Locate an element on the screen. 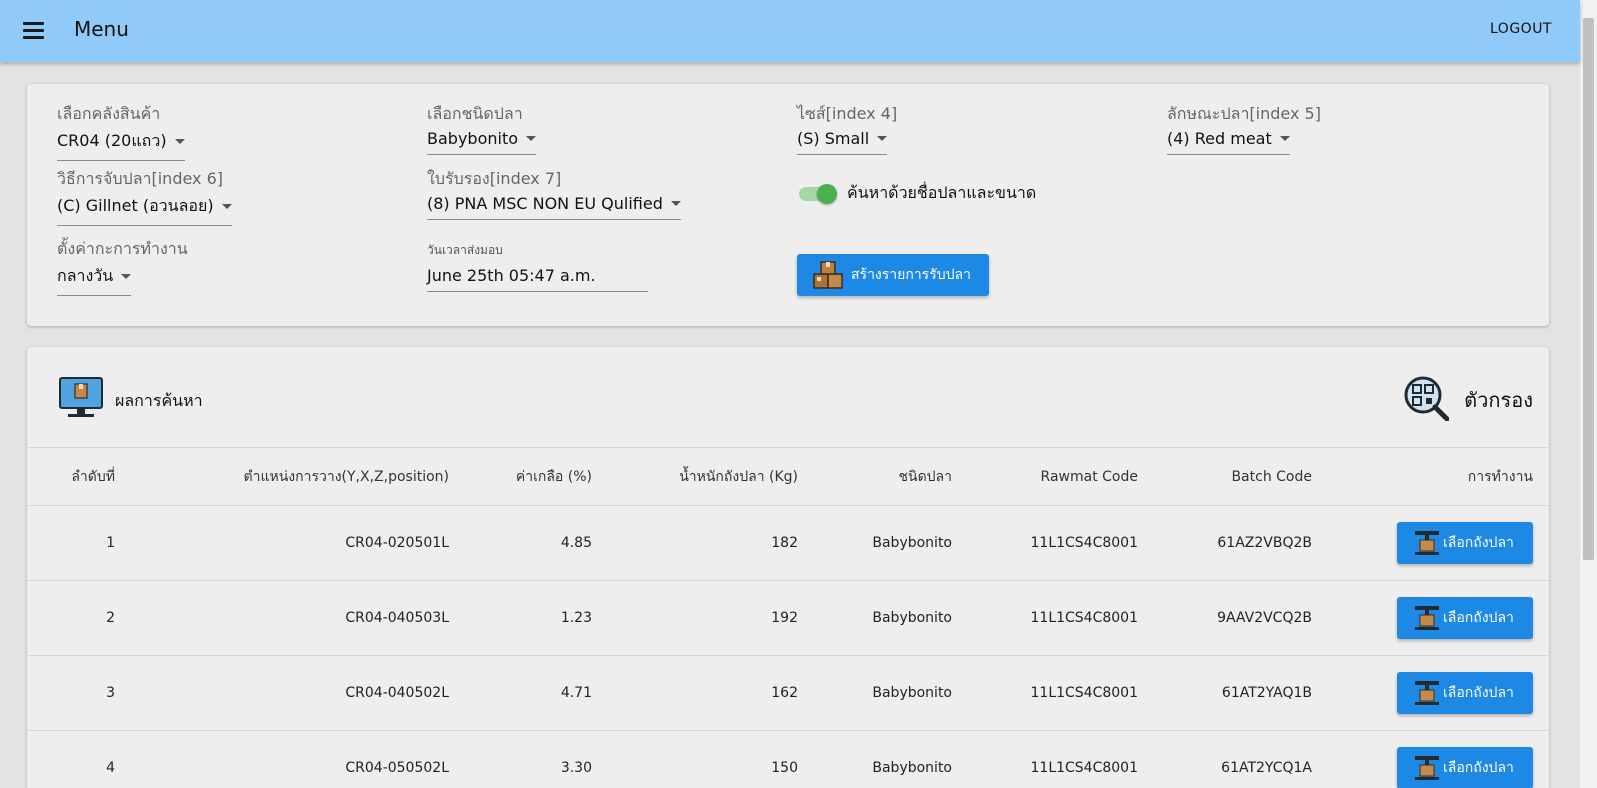 The image size is (1597, 788). cell-salt: 4.85 is located at coordinates (536, 543).